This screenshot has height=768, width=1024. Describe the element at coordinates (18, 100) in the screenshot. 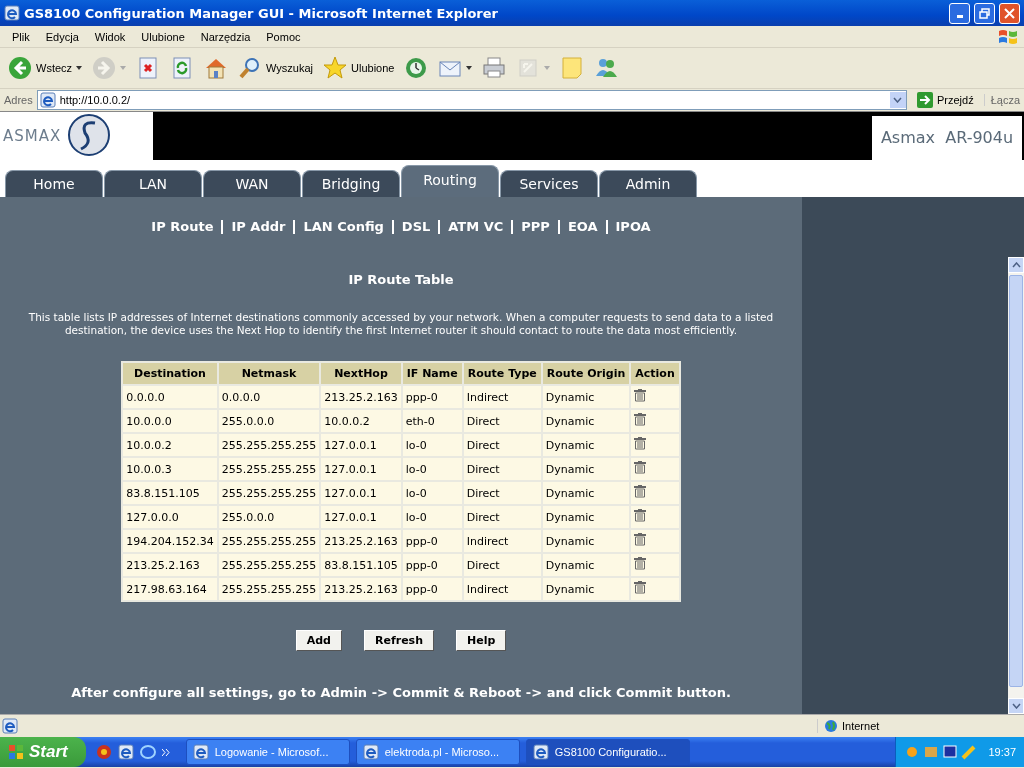

I see `address-label: Adres` at that location.